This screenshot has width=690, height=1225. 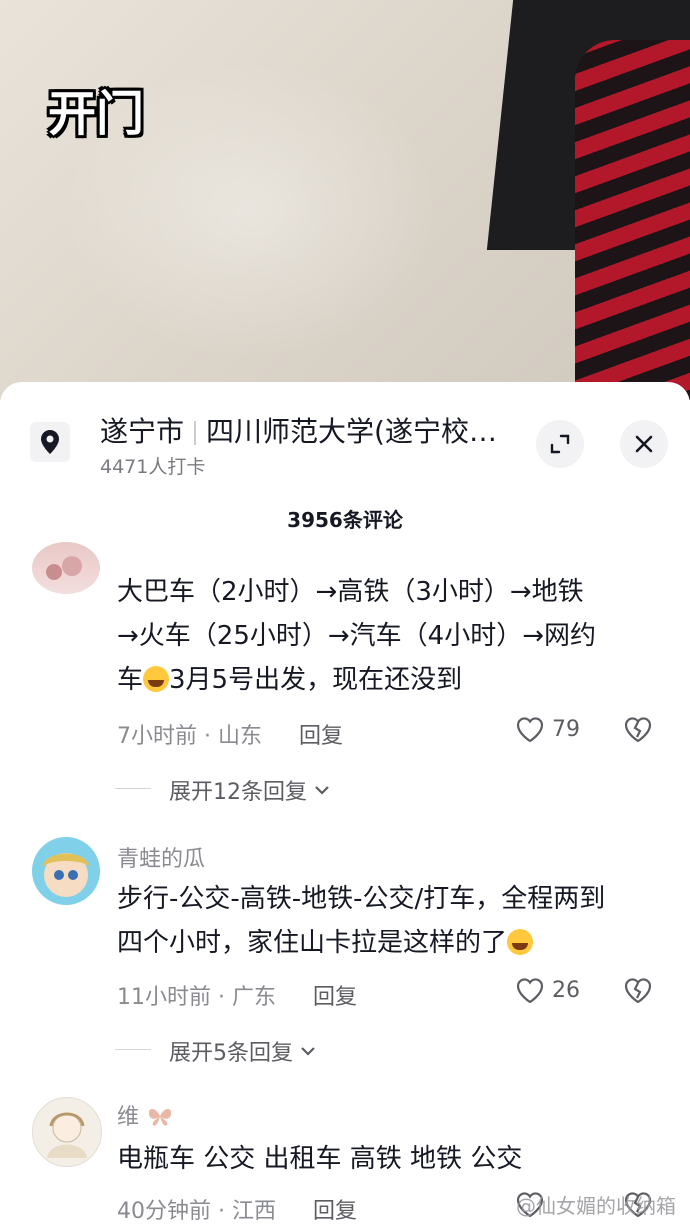 What do you see at coordinates (145, 1115) in the screenshot?
I see `username: 维` at bounding box center [145, 1115].